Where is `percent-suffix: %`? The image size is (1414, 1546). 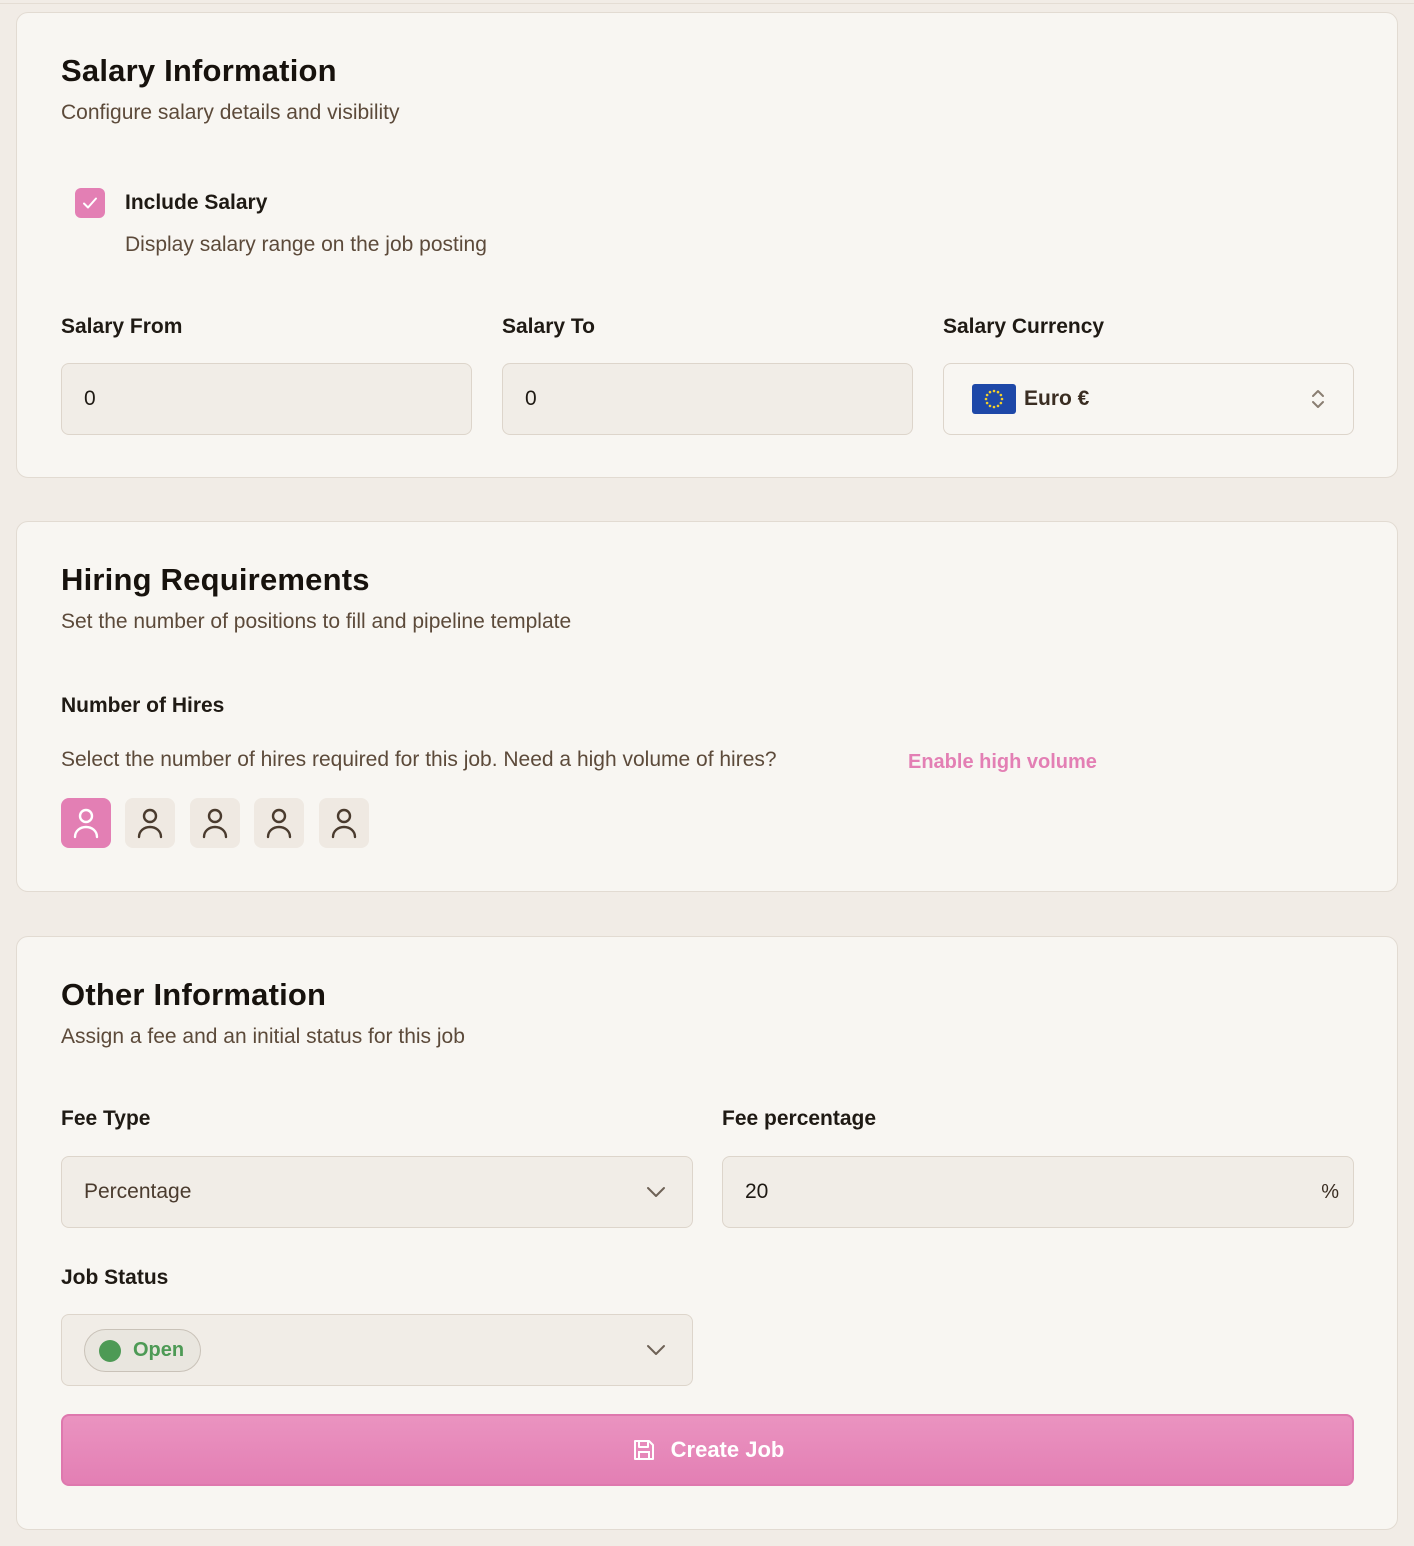
percent-suffix: % is located at coordinates (1330, 1191).